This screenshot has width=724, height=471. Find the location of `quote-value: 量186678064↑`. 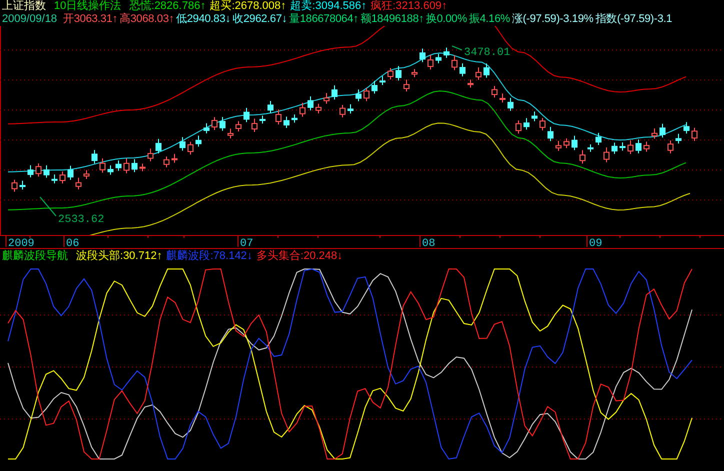

quote-value: 量186678064↑ is located at coordinates (323, 19).